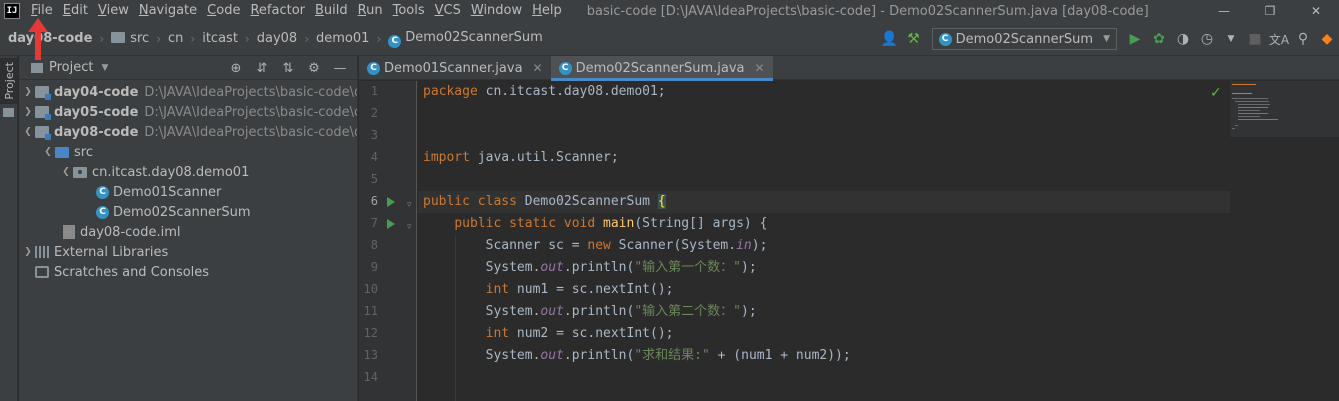  I want to click on code-line-6: public class Demo02ScannerSum {, so click(824, 202).